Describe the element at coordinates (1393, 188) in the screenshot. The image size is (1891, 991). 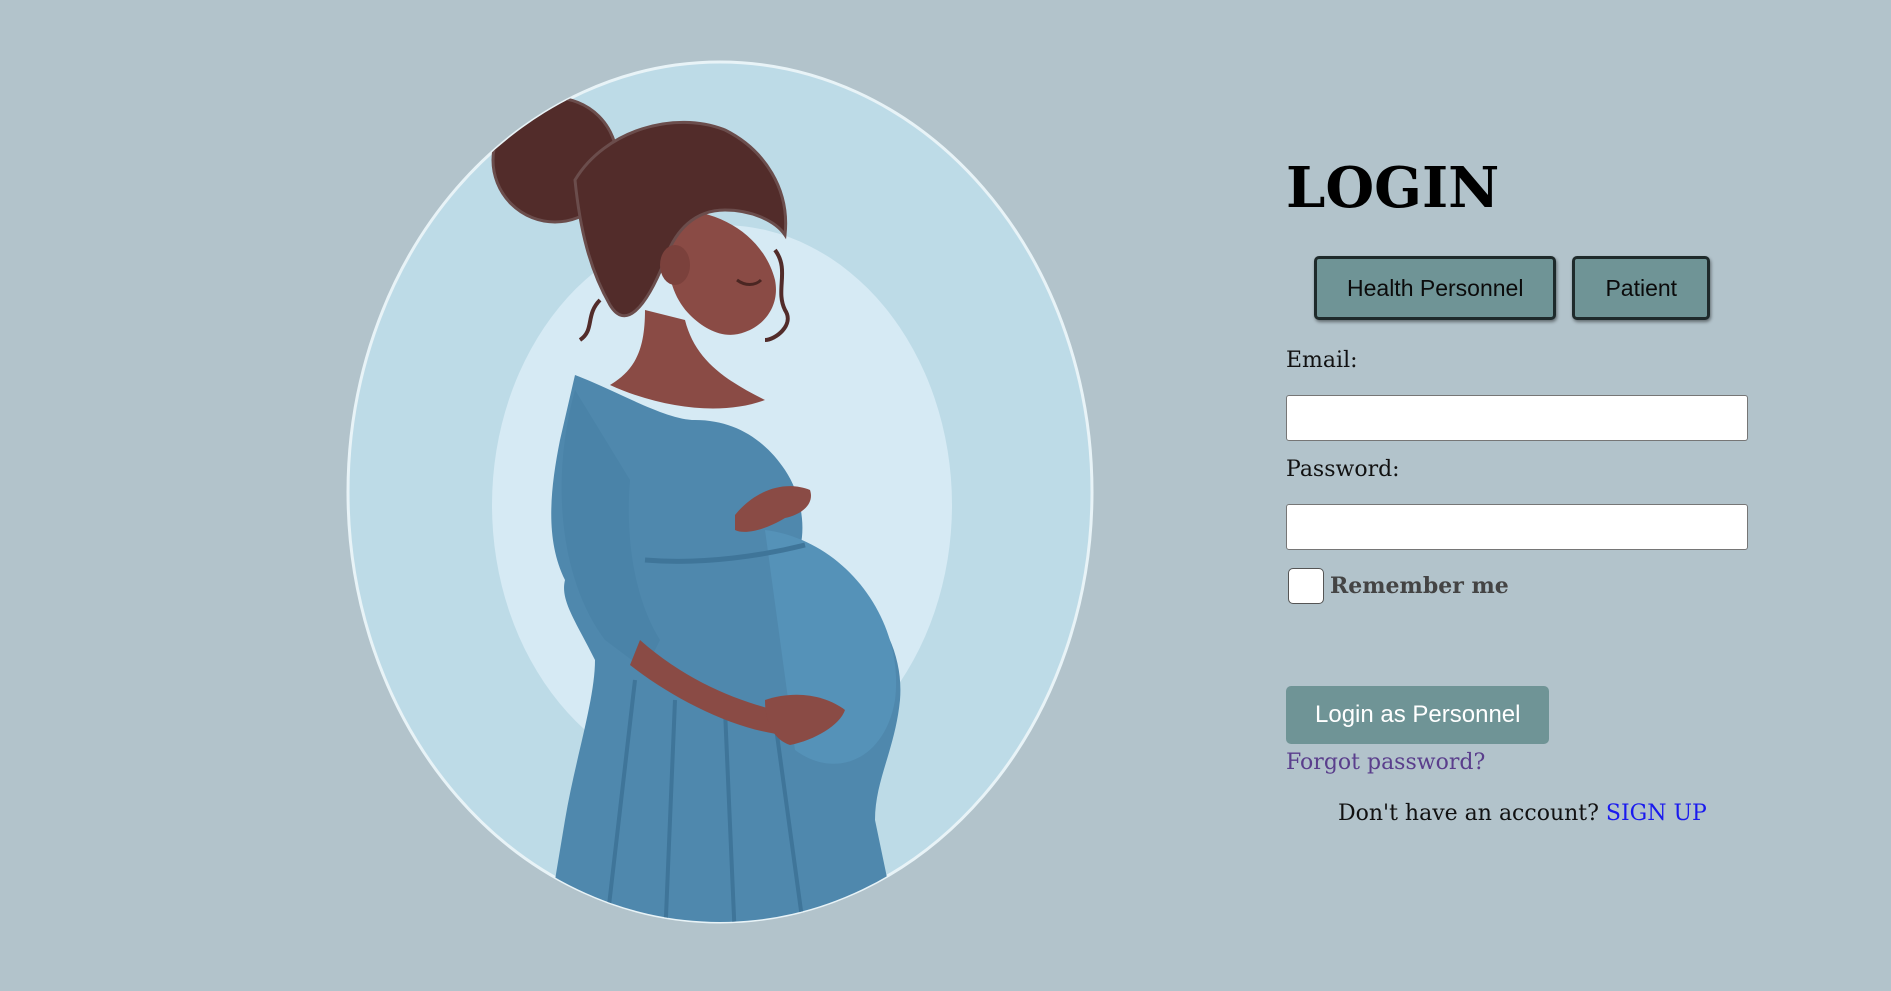
I see `login-title: LOGIN` at that location.